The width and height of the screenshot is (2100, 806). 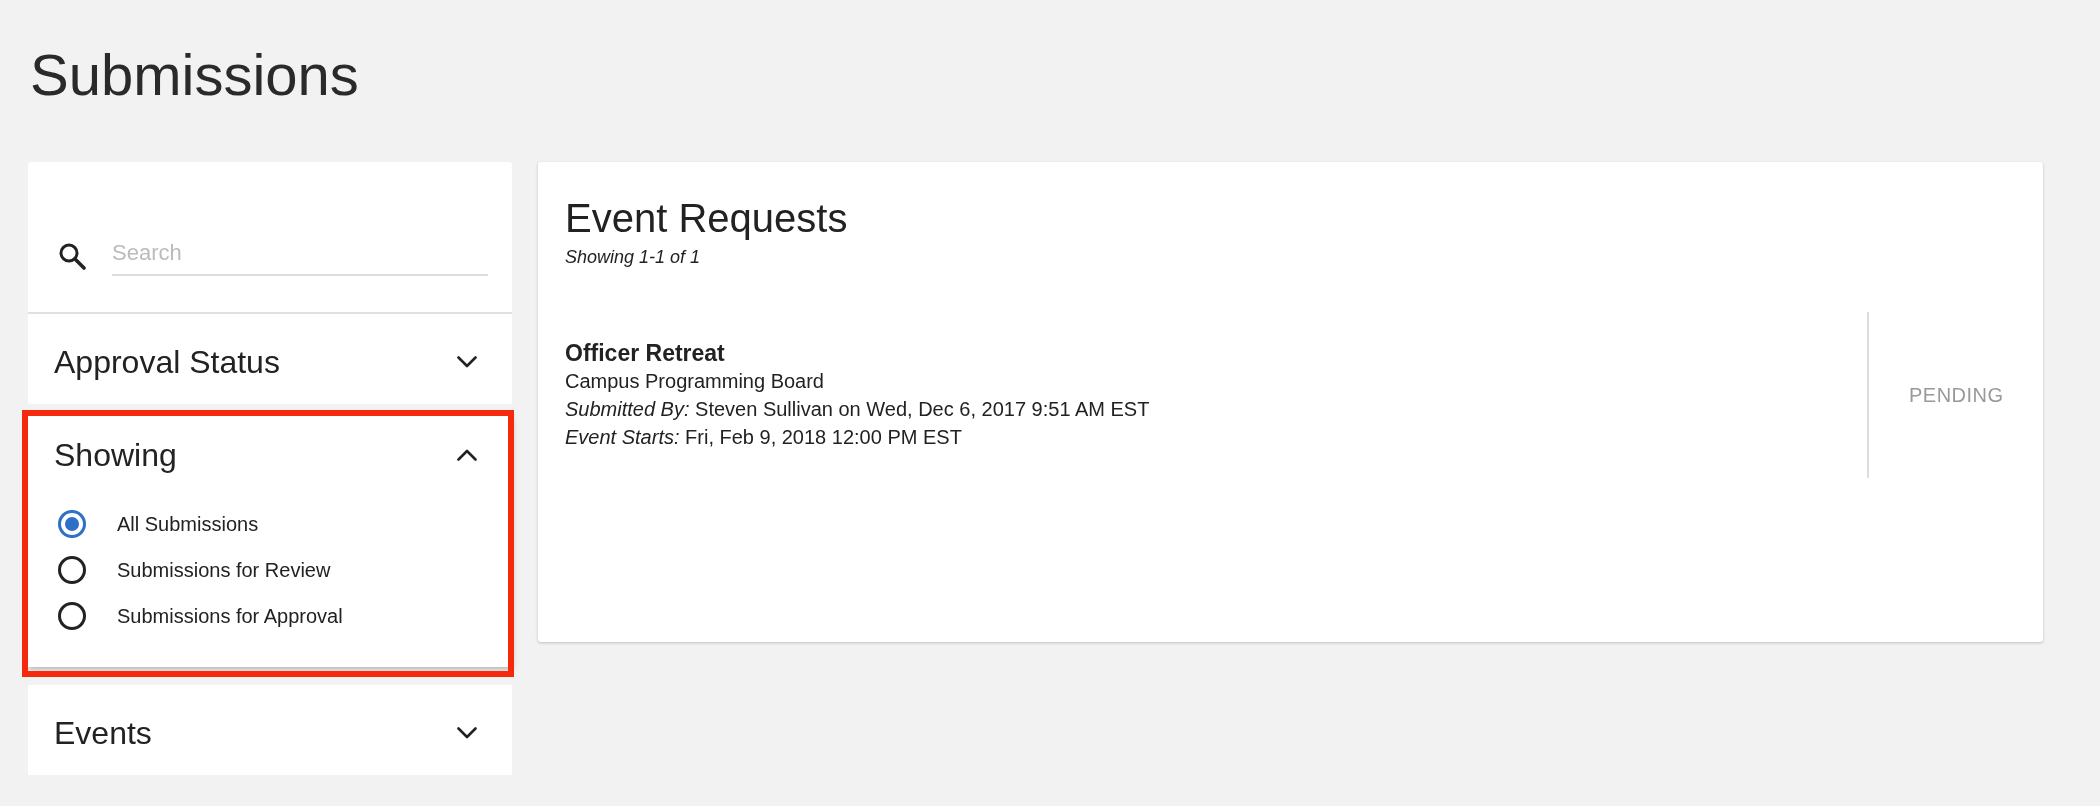 I want to click on result-count: Showing 1-1 of 1, so click(x=633, y=257).